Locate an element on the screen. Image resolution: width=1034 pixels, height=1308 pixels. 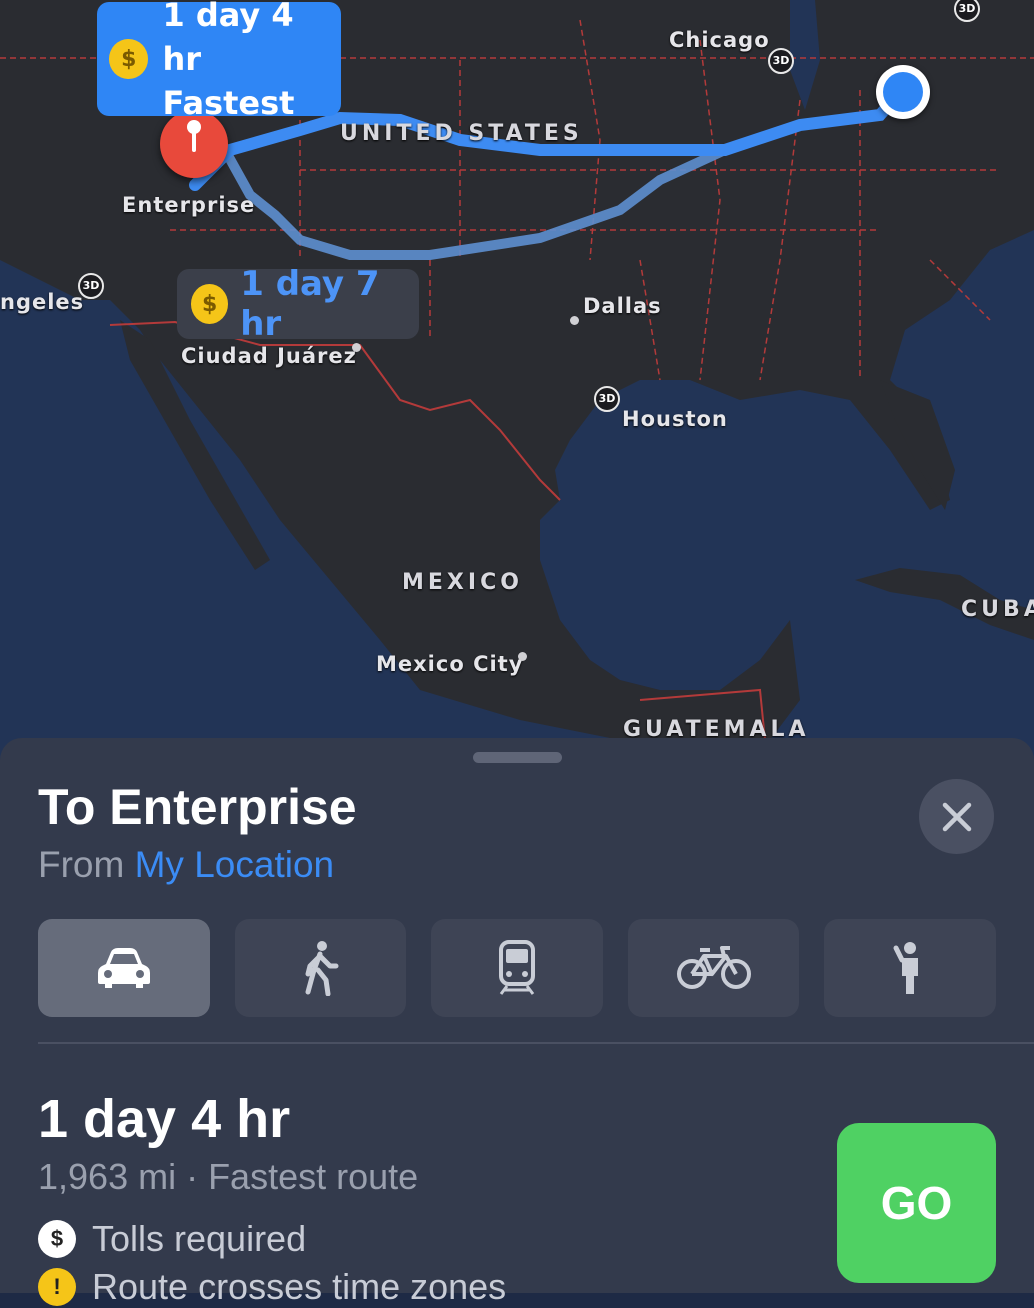
mode-ride-button is located at coordinates (910, 968).